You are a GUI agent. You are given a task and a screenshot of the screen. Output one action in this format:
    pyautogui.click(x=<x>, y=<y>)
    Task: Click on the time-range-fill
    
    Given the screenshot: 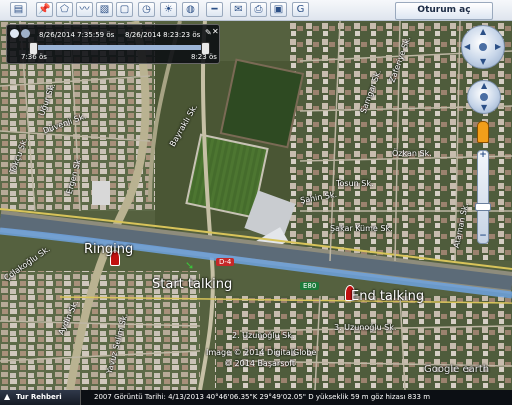 What is the action you would take?
    pyautogui.click(x=119, y=47)
    